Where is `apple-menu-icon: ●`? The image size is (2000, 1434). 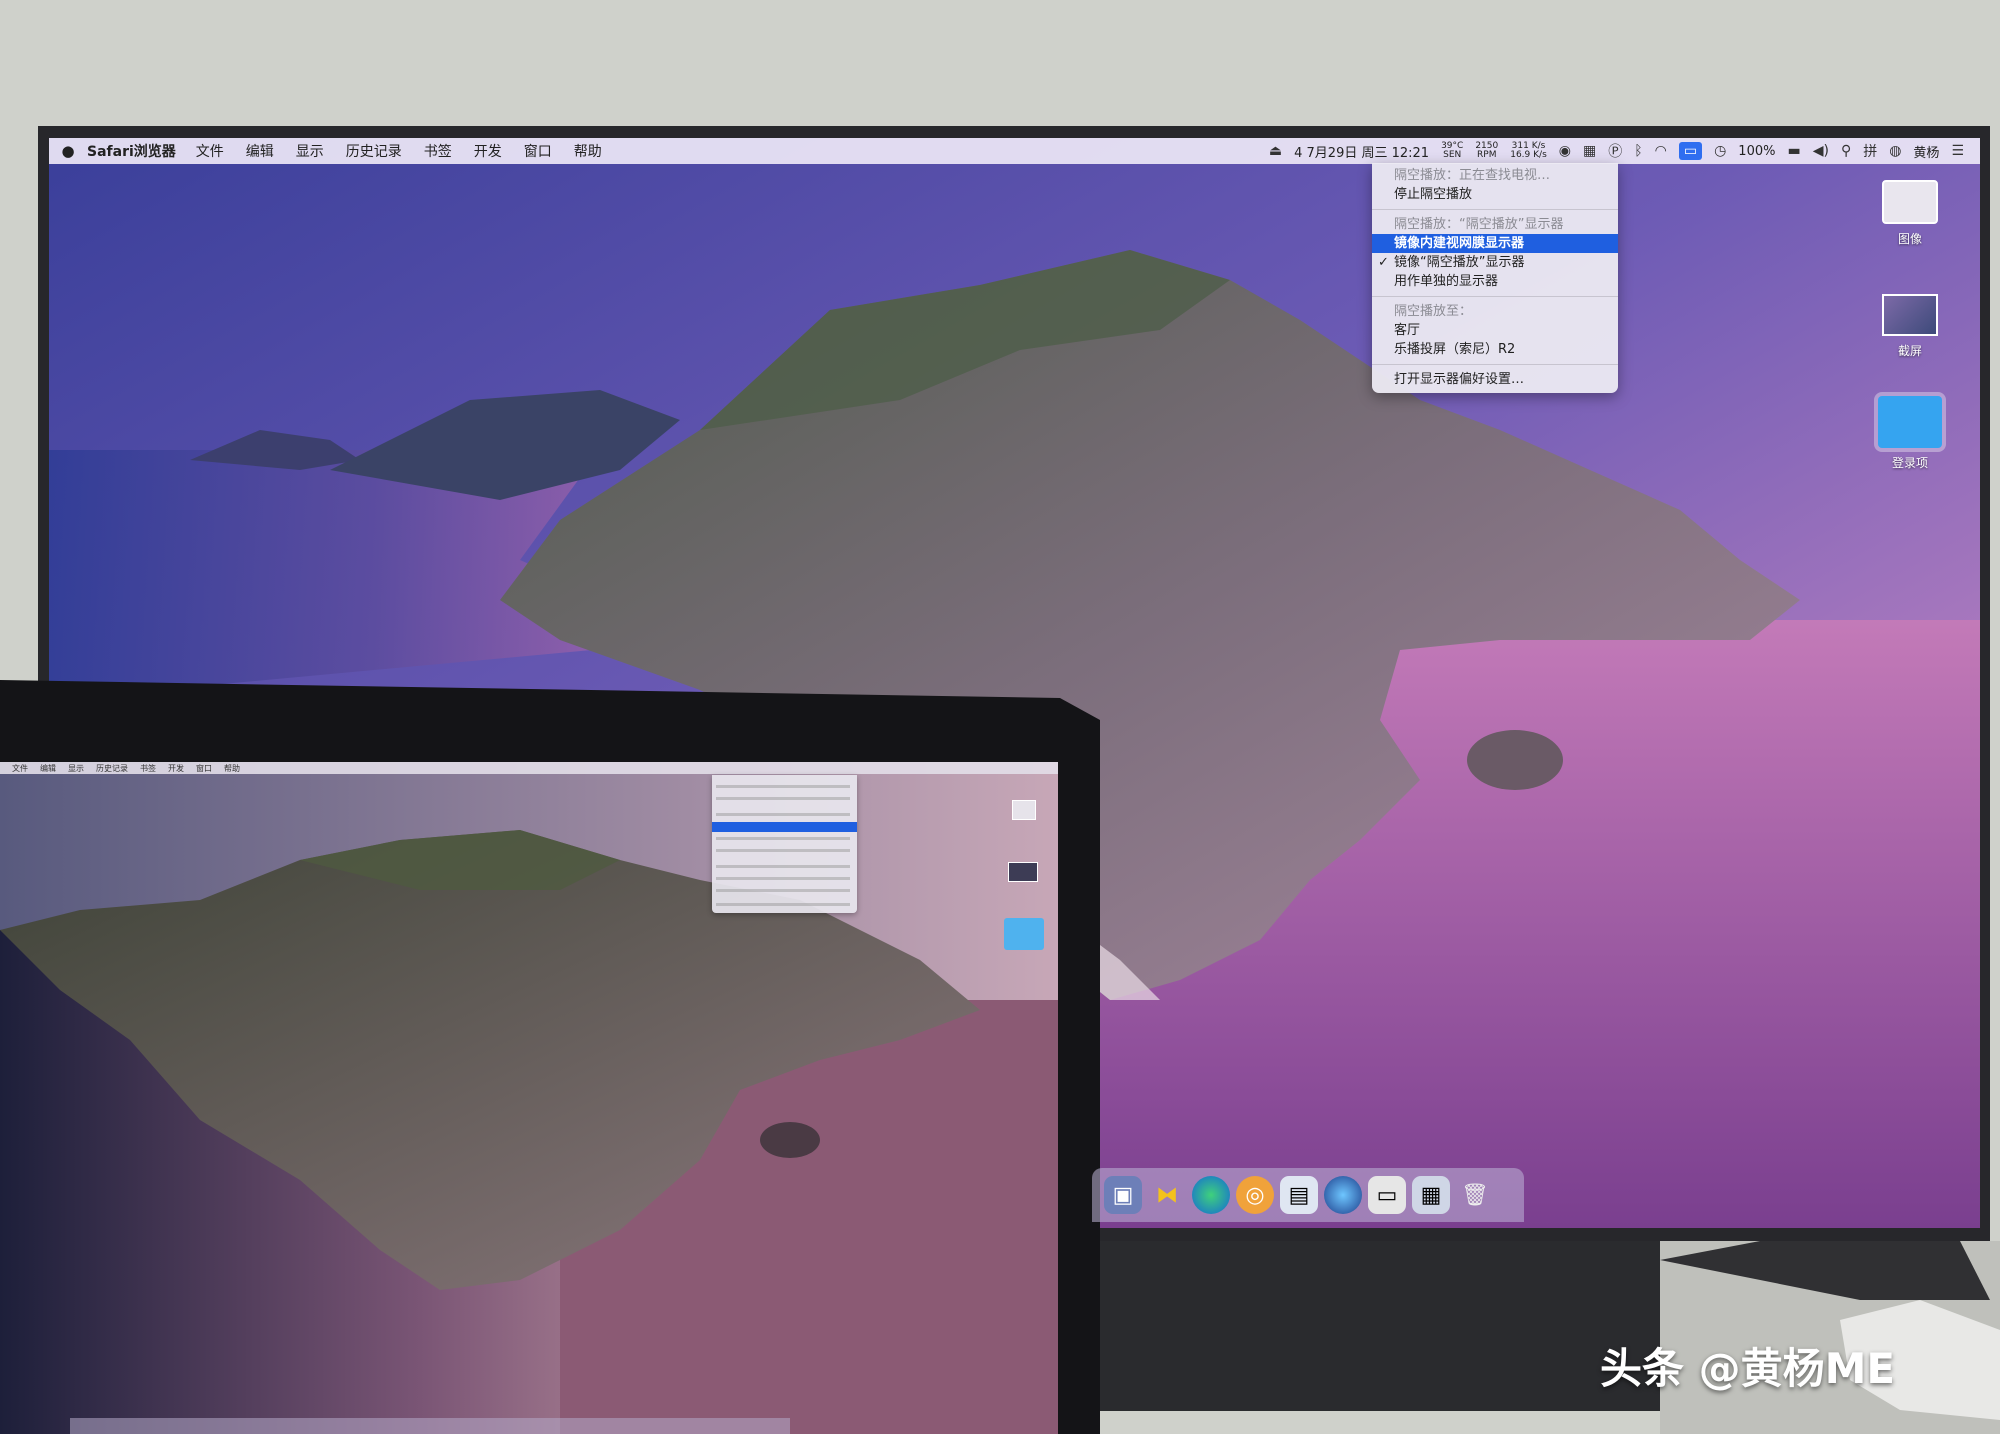 apple-menu-icon: ● is located at coordinates (68, 151).